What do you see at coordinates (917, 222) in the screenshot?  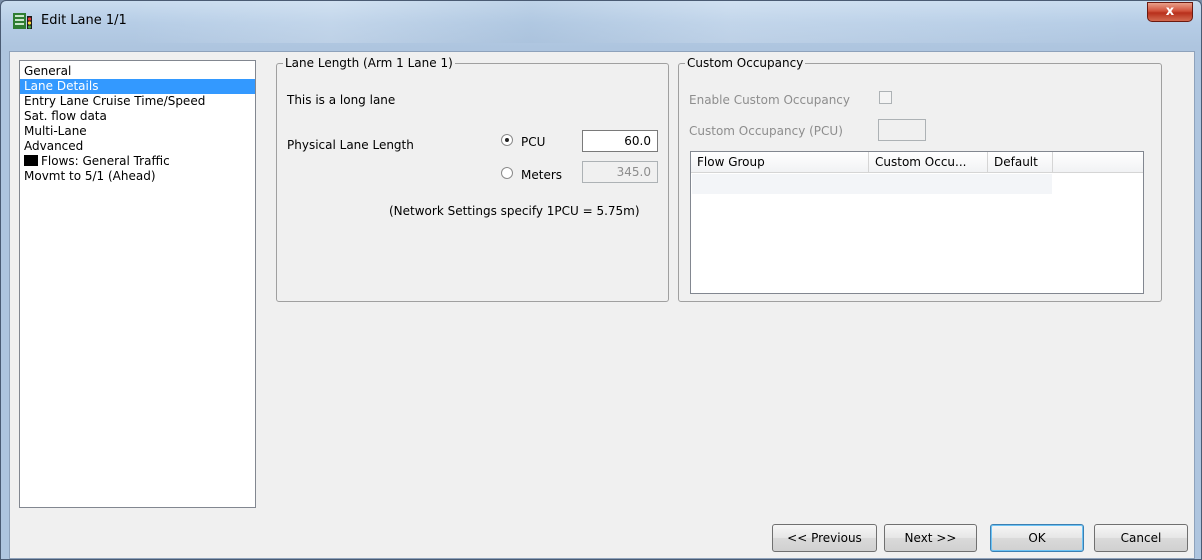 I see `flow-group-table: Flow Group Custom Occu... Default` at bounding box center [917, 222].